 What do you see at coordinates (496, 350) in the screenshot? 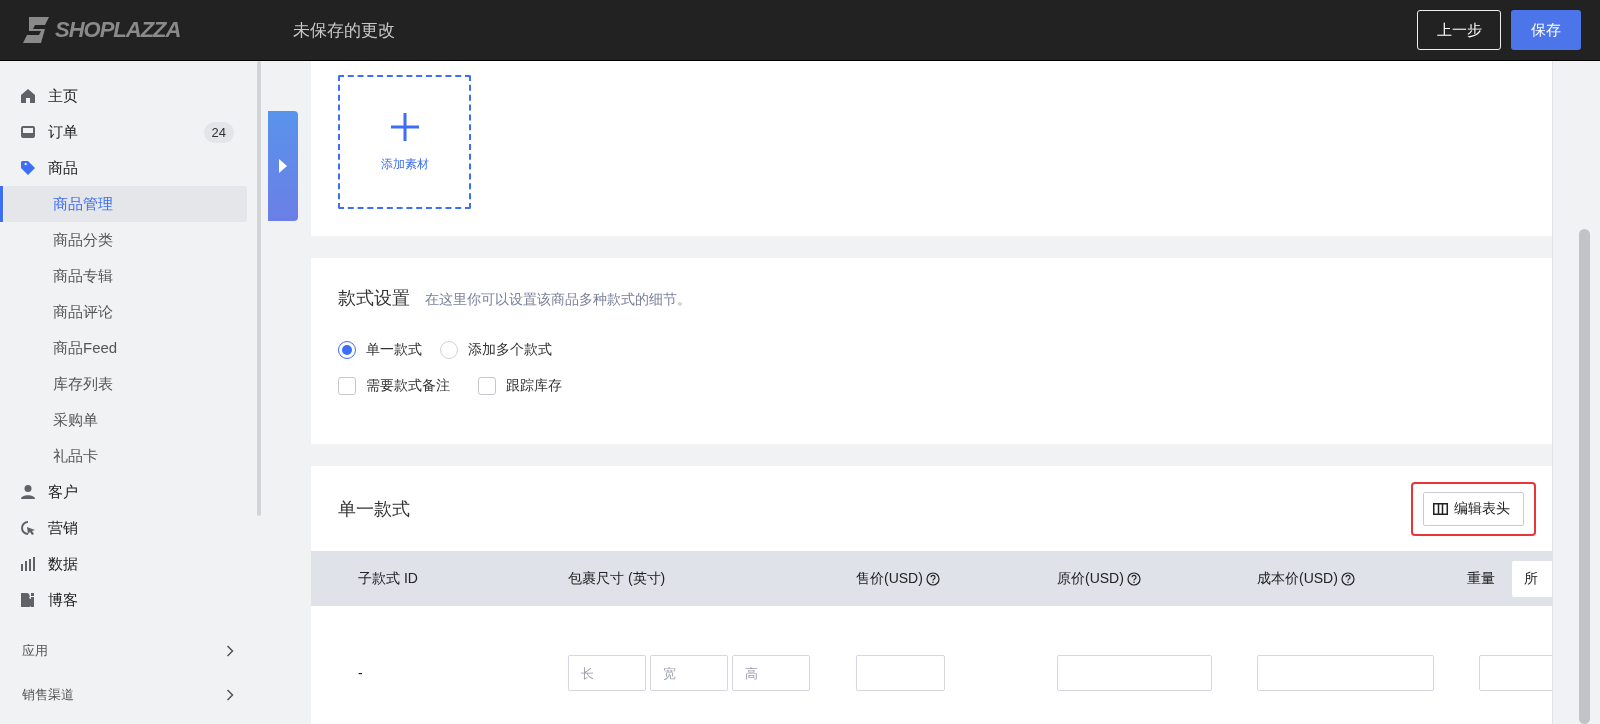
I see `radio-option: 添加多个款式` at bounding box center [496, 350].